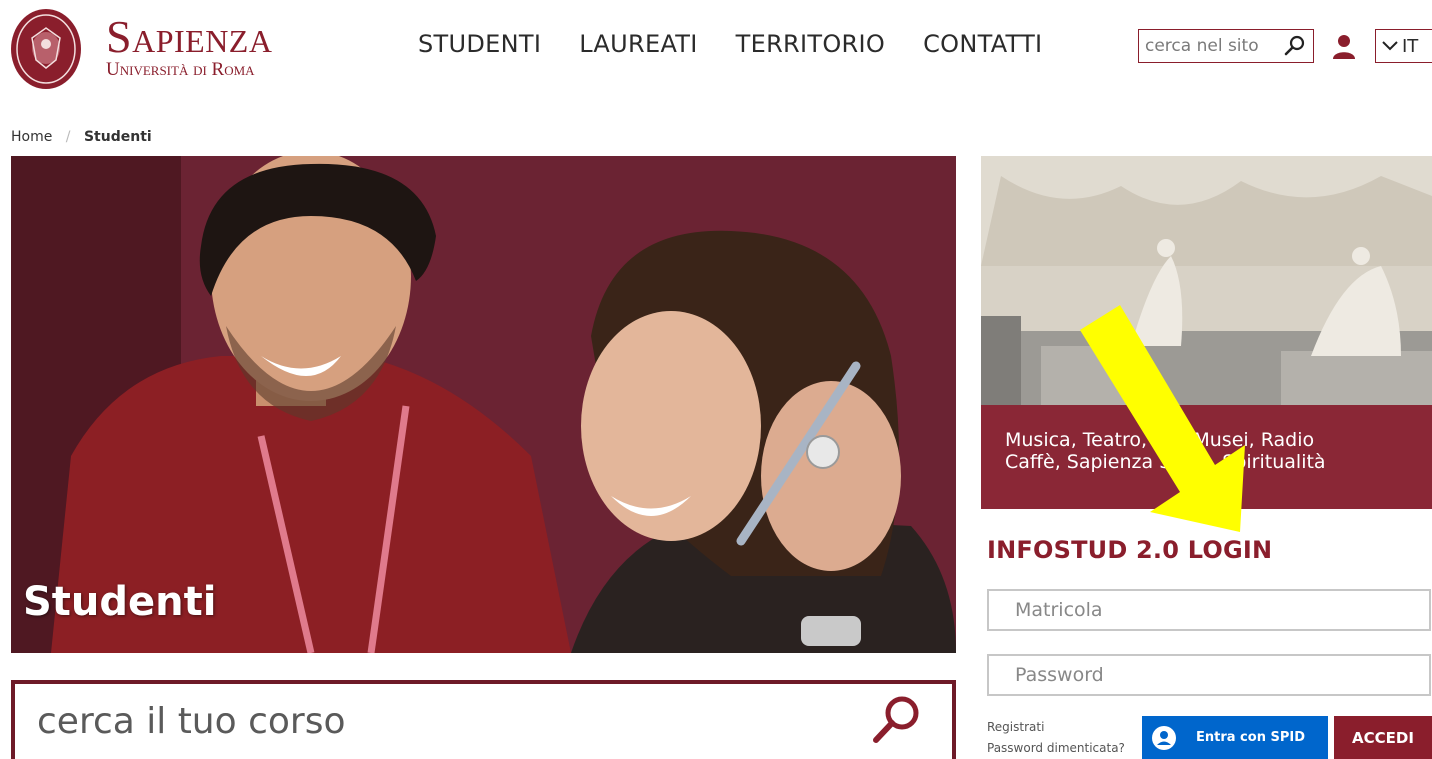  Describe the element at coordinates (425, 721) in the screenshot. I see `course-search-input` at that location.